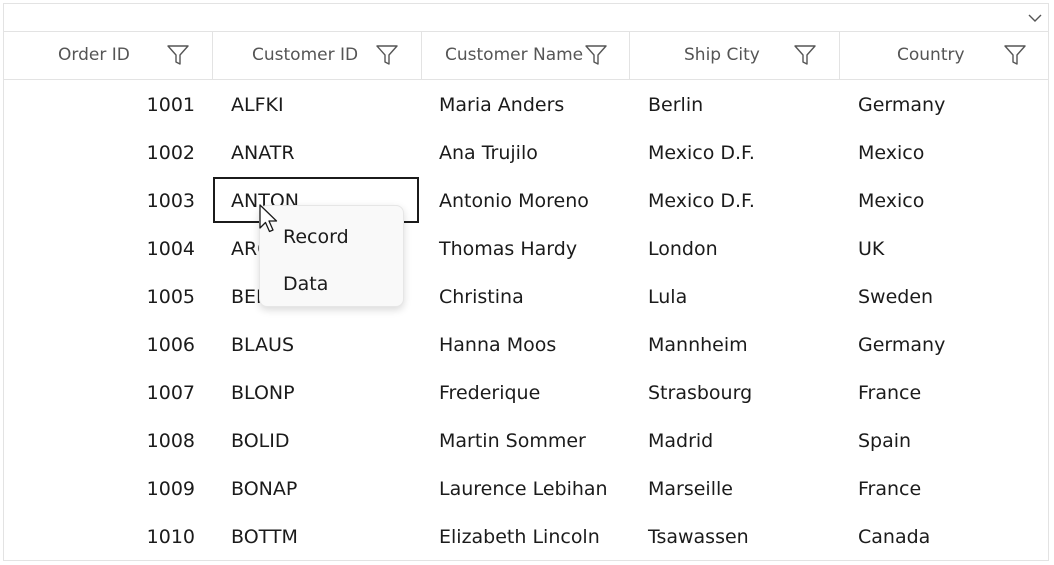 The image size is (1054, 565). Describe the element at coordinates (931, 55) in the screenshot. I see `column-header-label: Country` at that location.